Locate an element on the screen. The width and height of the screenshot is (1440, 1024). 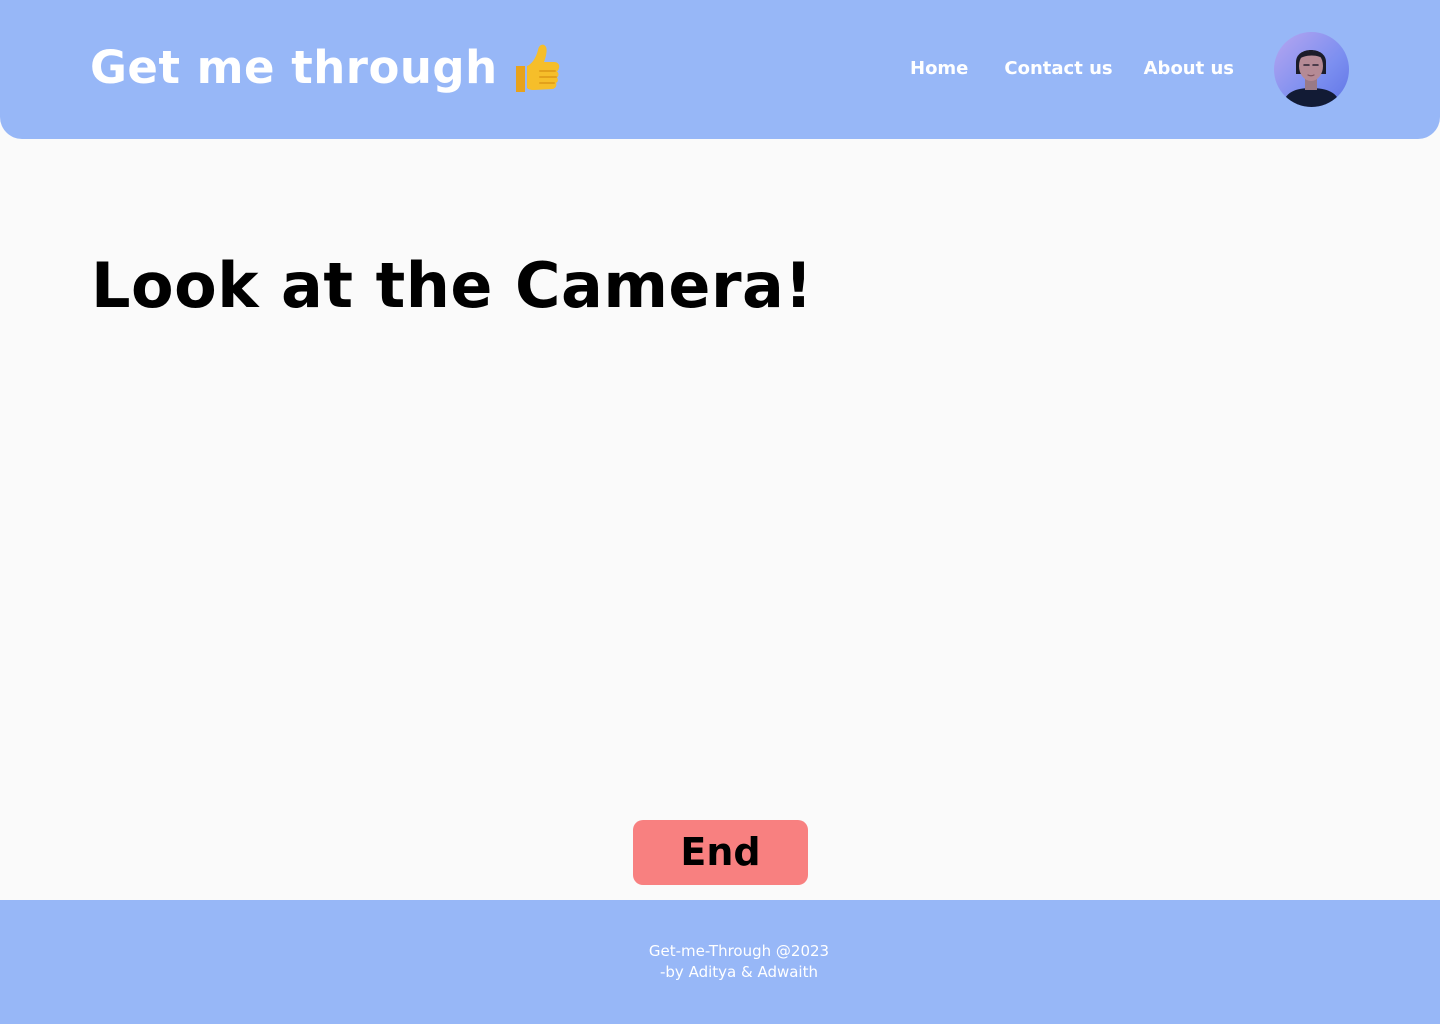
footer-copyright: Get-me-Through @2023 is located at coordinates (739, 951).